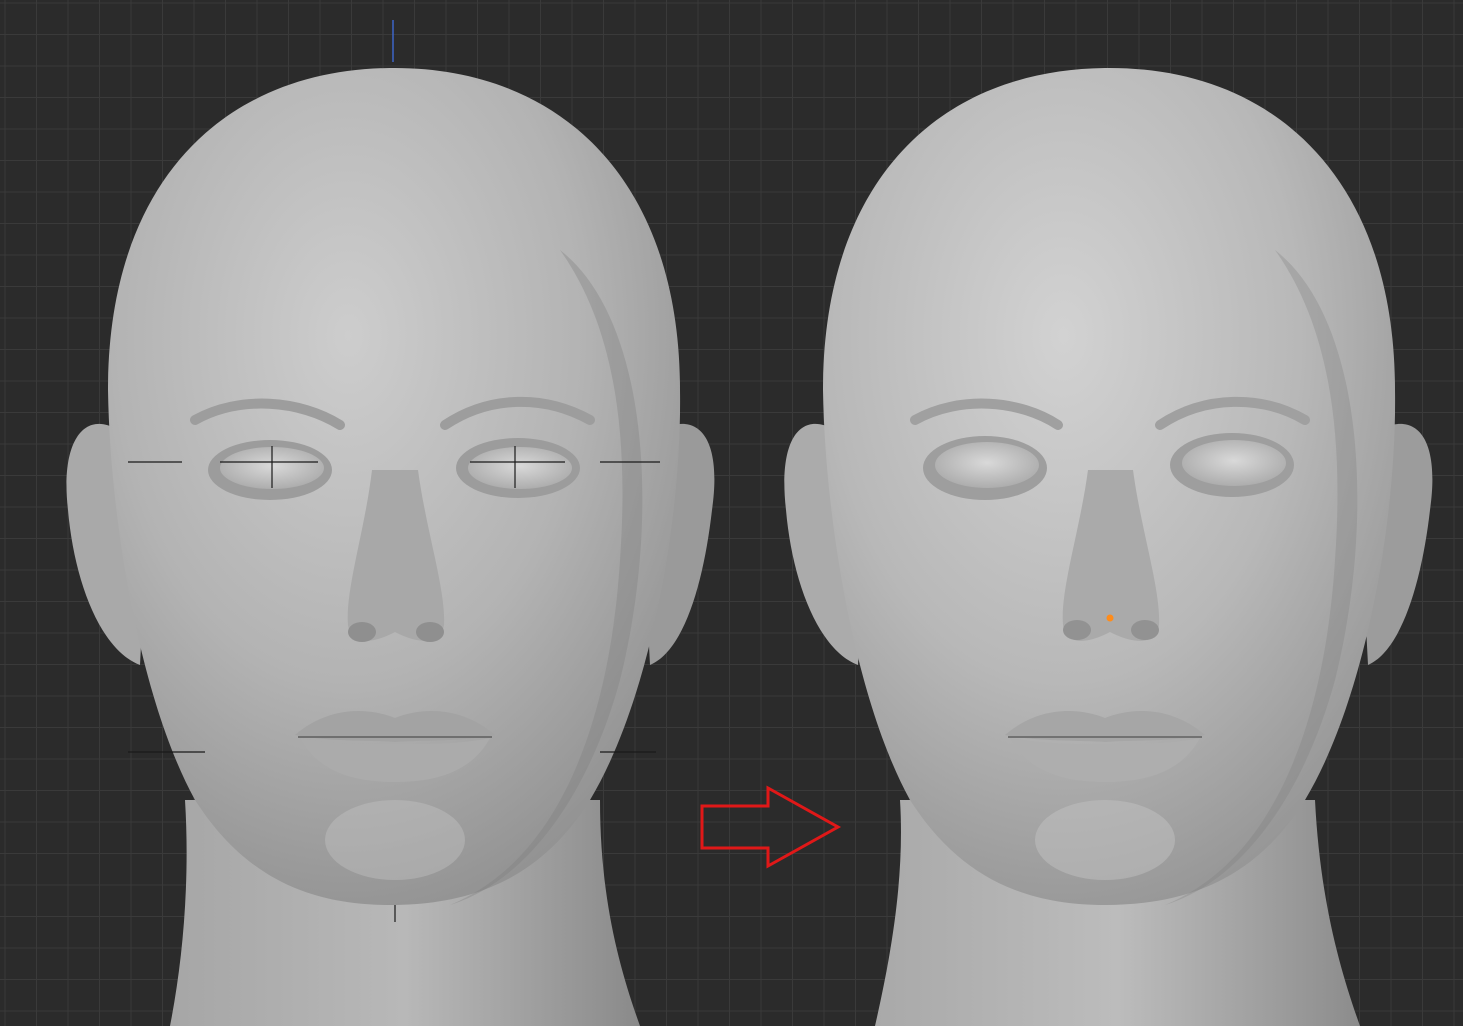 The width and height of the screenshot is (1463, 1026). What do you see at coordinates (1234, 463) in the screenshot?
I see `eyeball-right-after` at bounding box center [1234, 463].